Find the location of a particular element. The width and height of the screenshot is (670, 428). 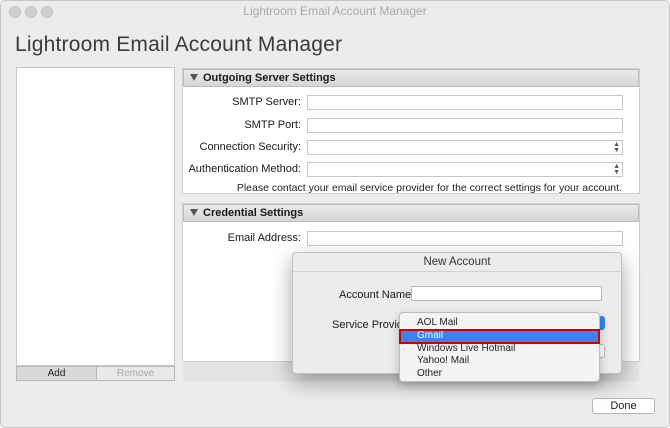

account-name-input is located at coordinates (506, 293).